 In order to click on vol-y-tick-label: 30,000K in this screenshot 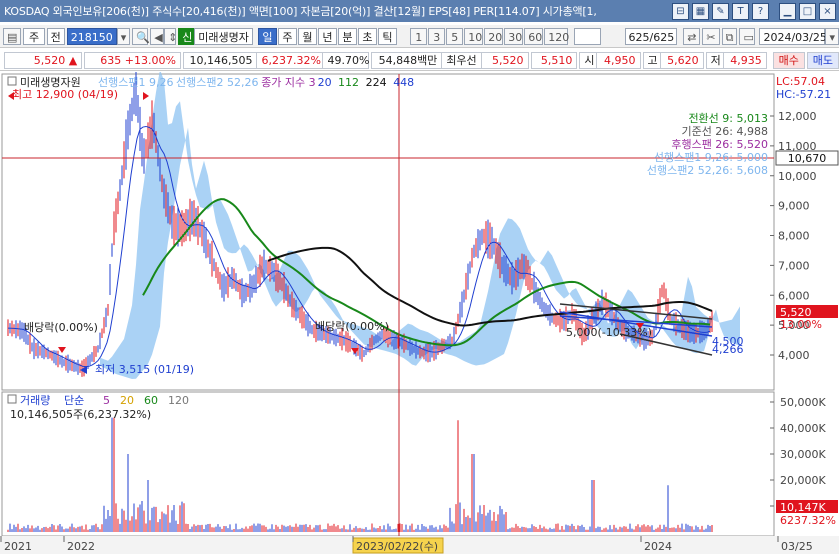, I will do `click(803, 454)`.